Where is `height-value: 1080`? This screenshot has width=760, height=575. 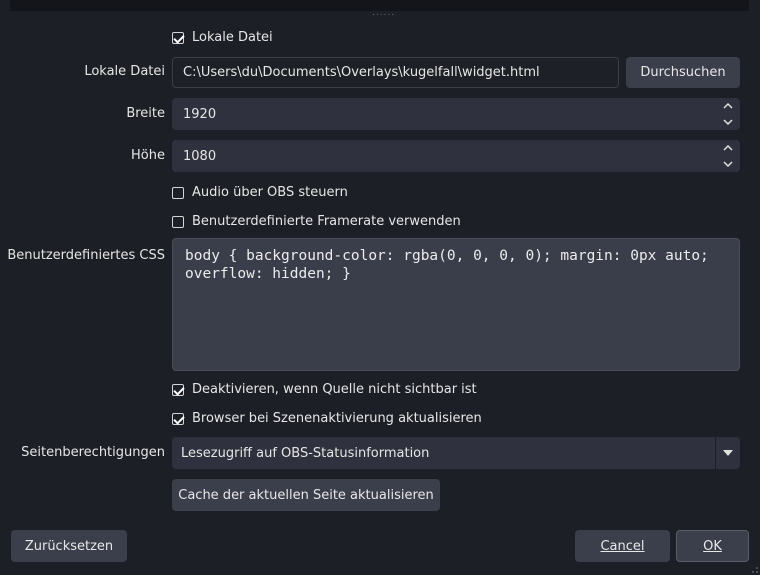
height-value: 1080 is located at coordinates (200, 156).